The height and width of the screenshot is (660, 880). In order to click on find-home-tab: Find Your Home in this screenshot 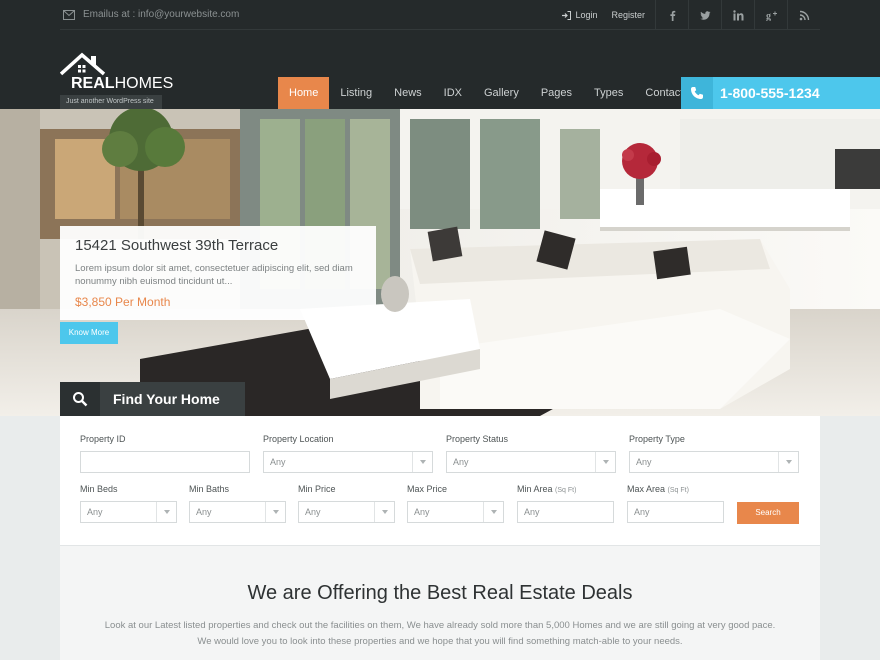, I will do `click(152, 399)`.